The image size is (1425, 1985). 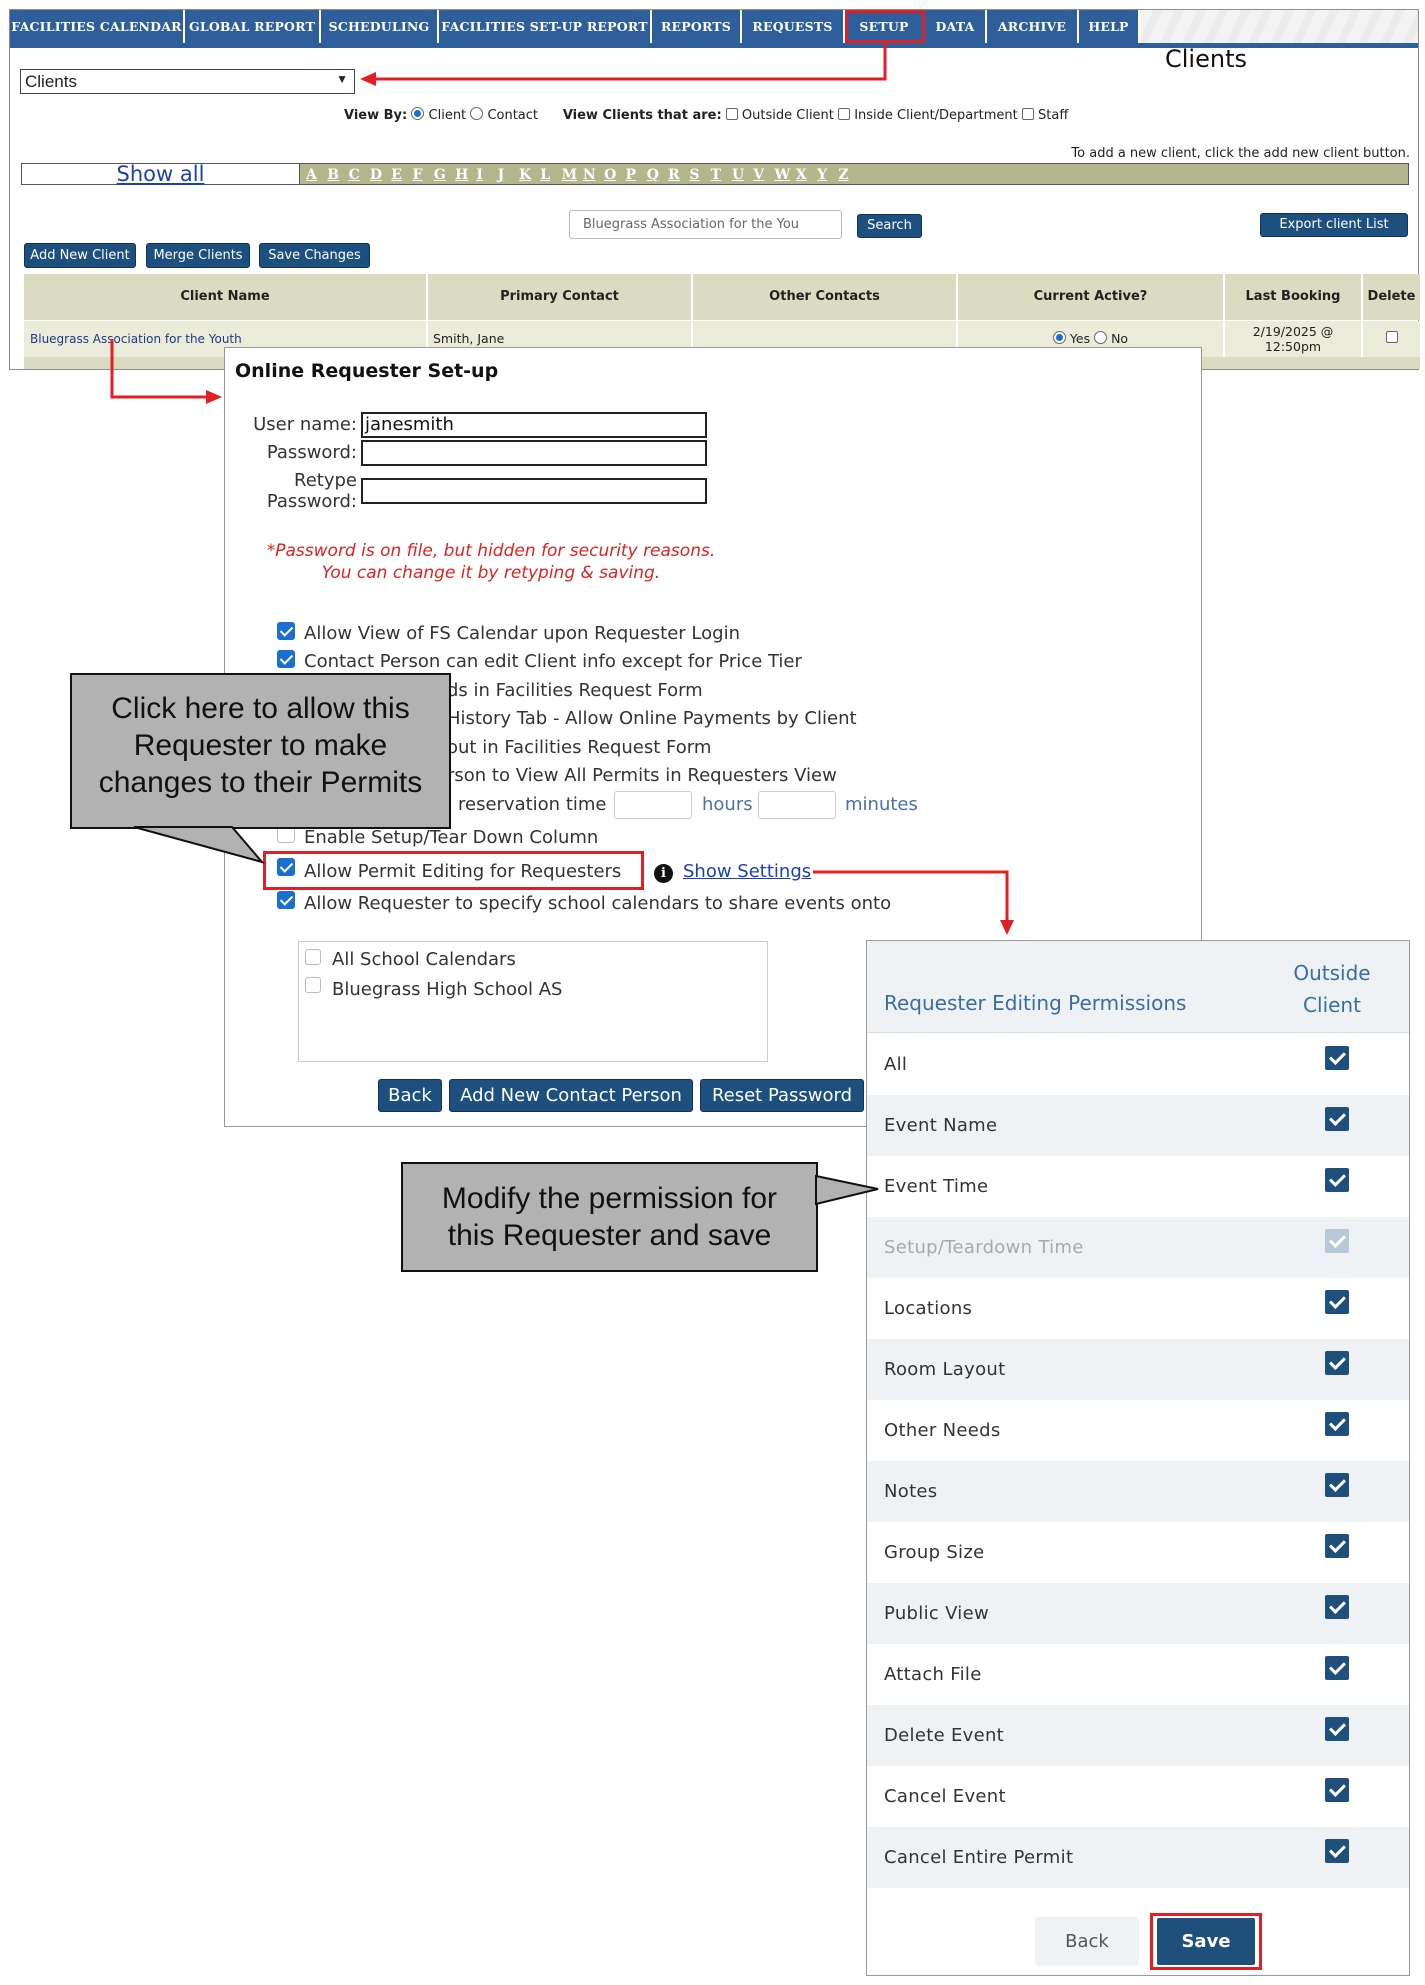 What do you see at coordinates (653, 805) in the screenshot?
I see `hours-input` at bounding box center [653, 805].